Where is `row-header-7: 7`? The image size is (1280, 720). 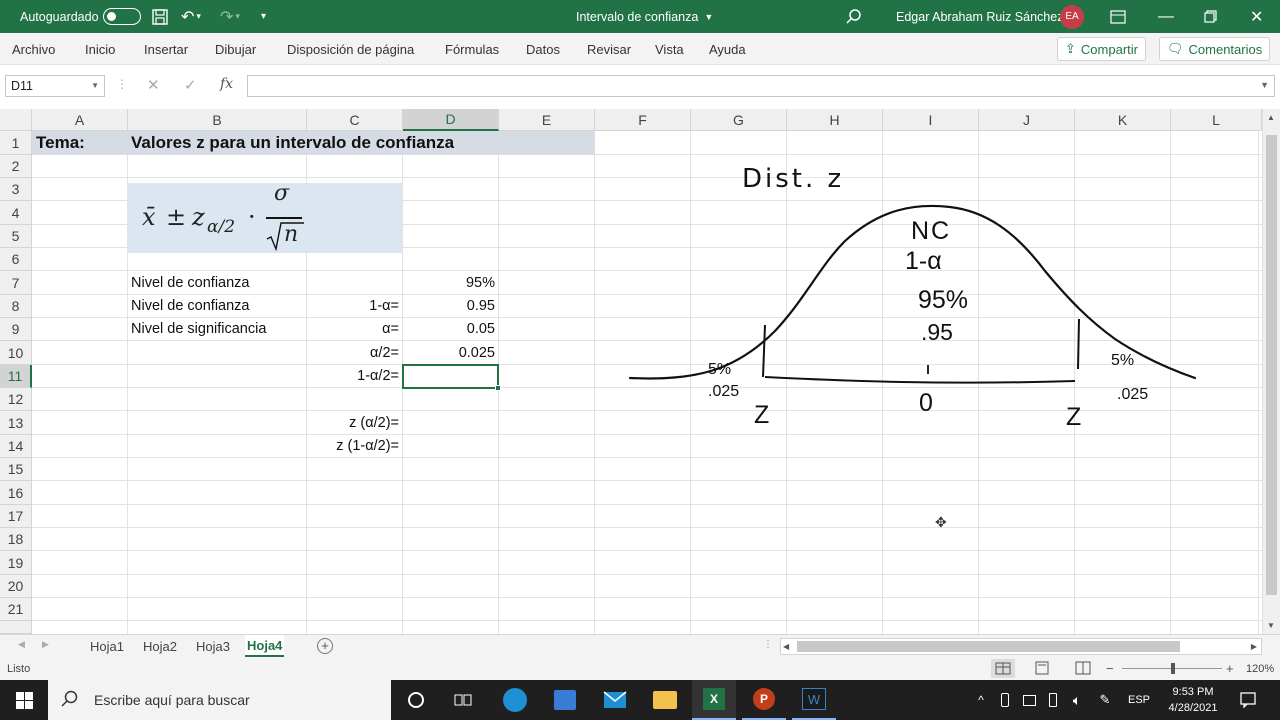 row-header-7: 7 is located at coordinates (16, 283).